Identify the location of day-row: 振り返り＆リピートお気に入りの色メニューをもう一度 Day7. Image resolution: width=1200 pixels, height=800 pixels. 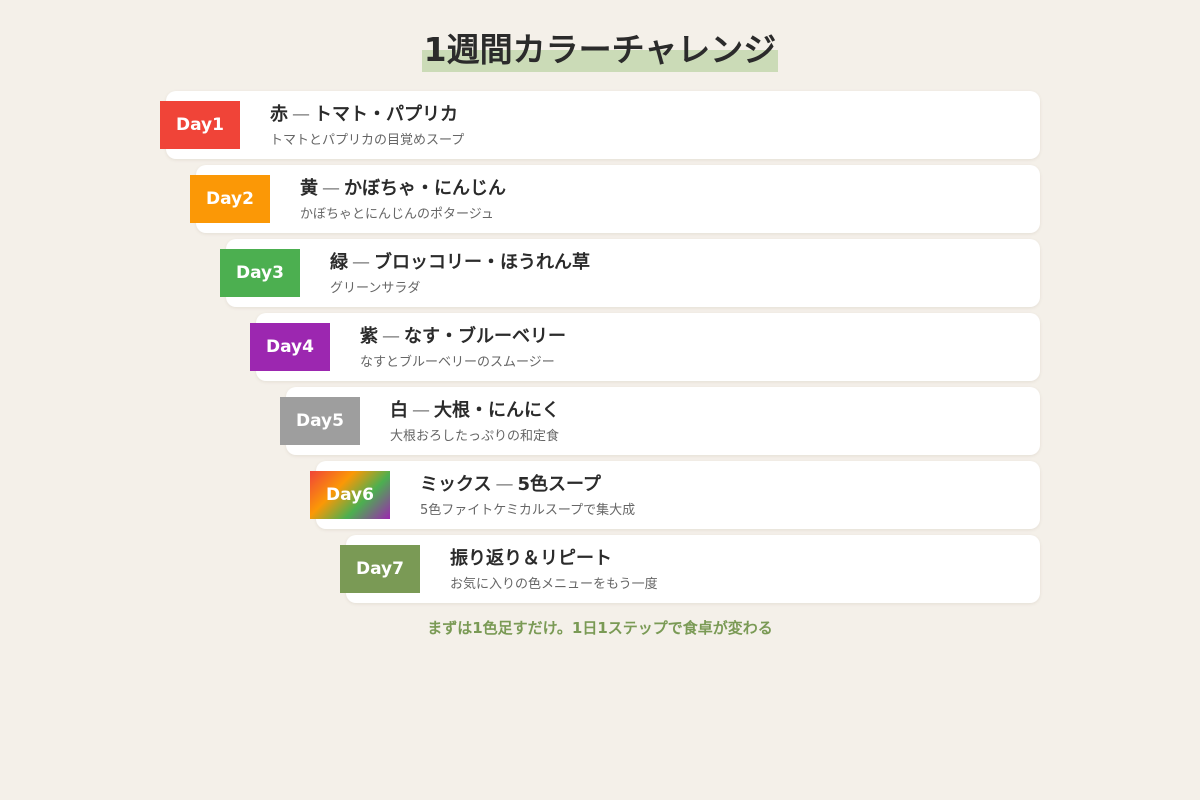
(690, 569).